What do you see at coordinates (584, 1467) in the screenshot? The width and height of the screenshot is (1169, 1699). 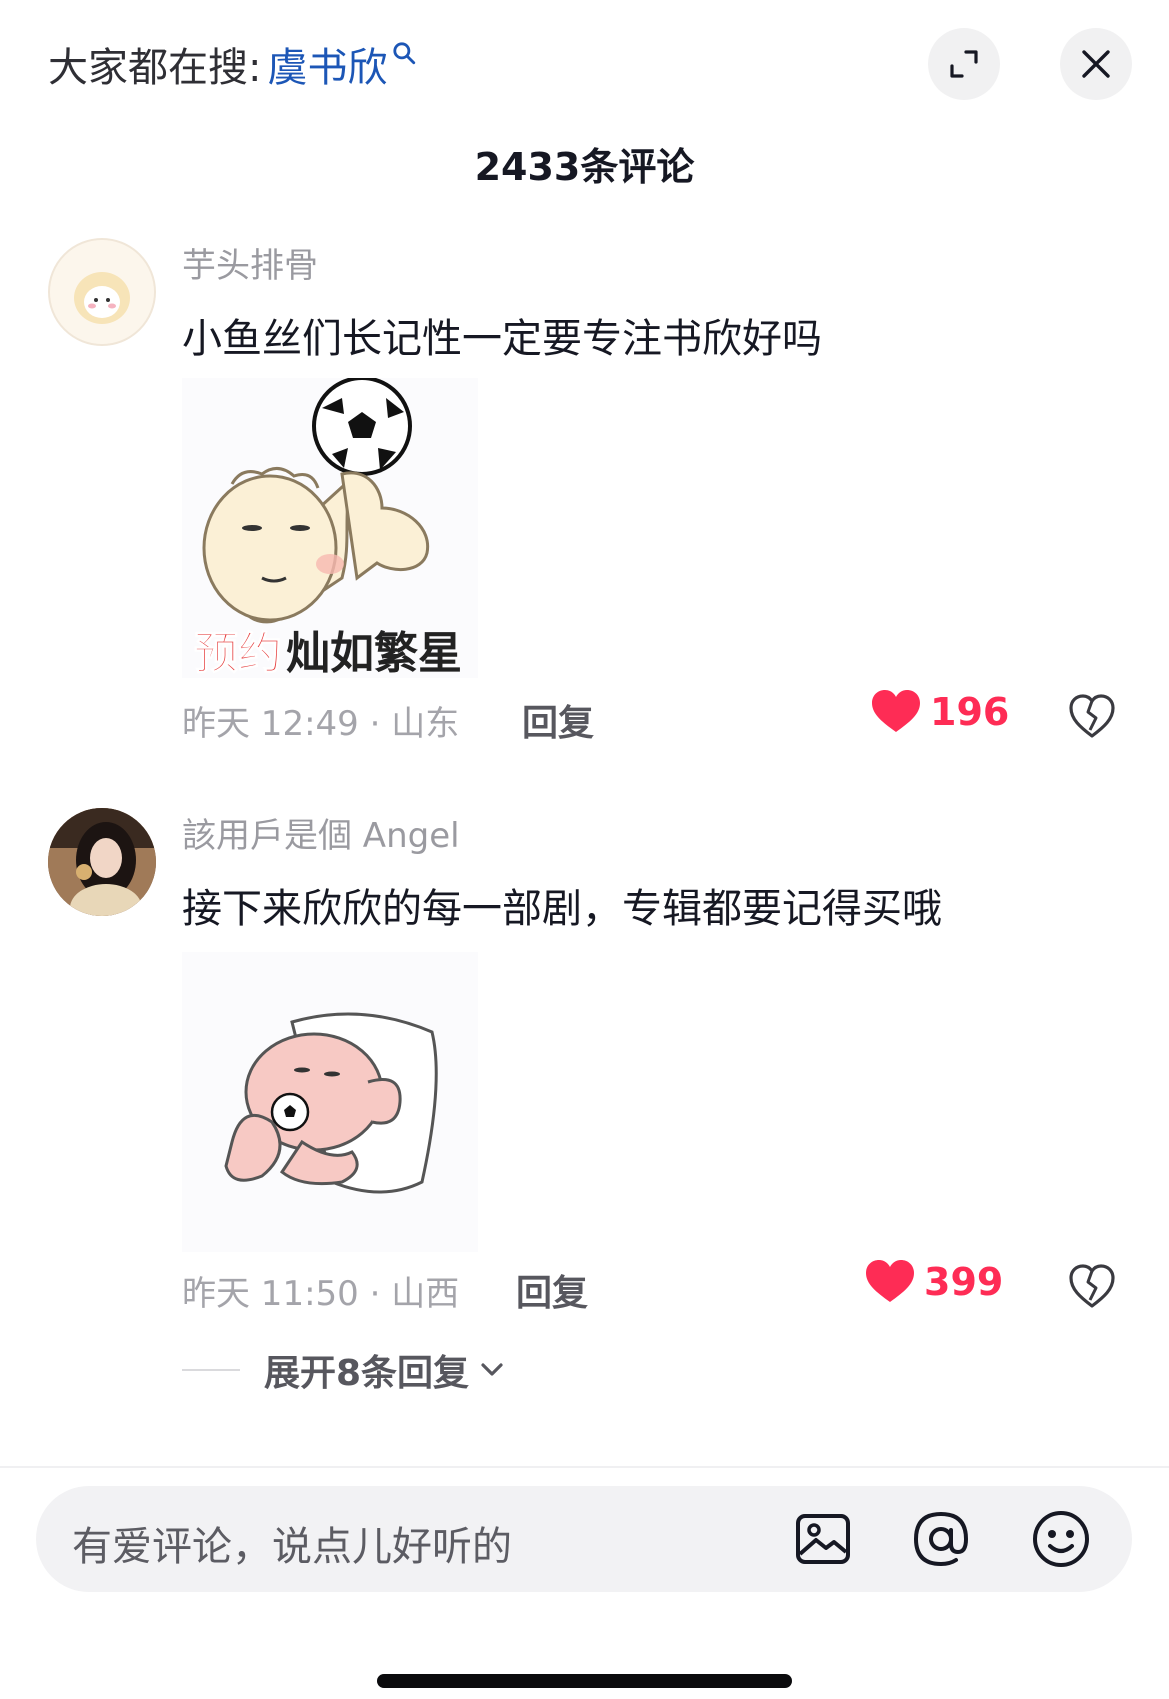 I see `input-divider` at bounding box center [584, 1467].